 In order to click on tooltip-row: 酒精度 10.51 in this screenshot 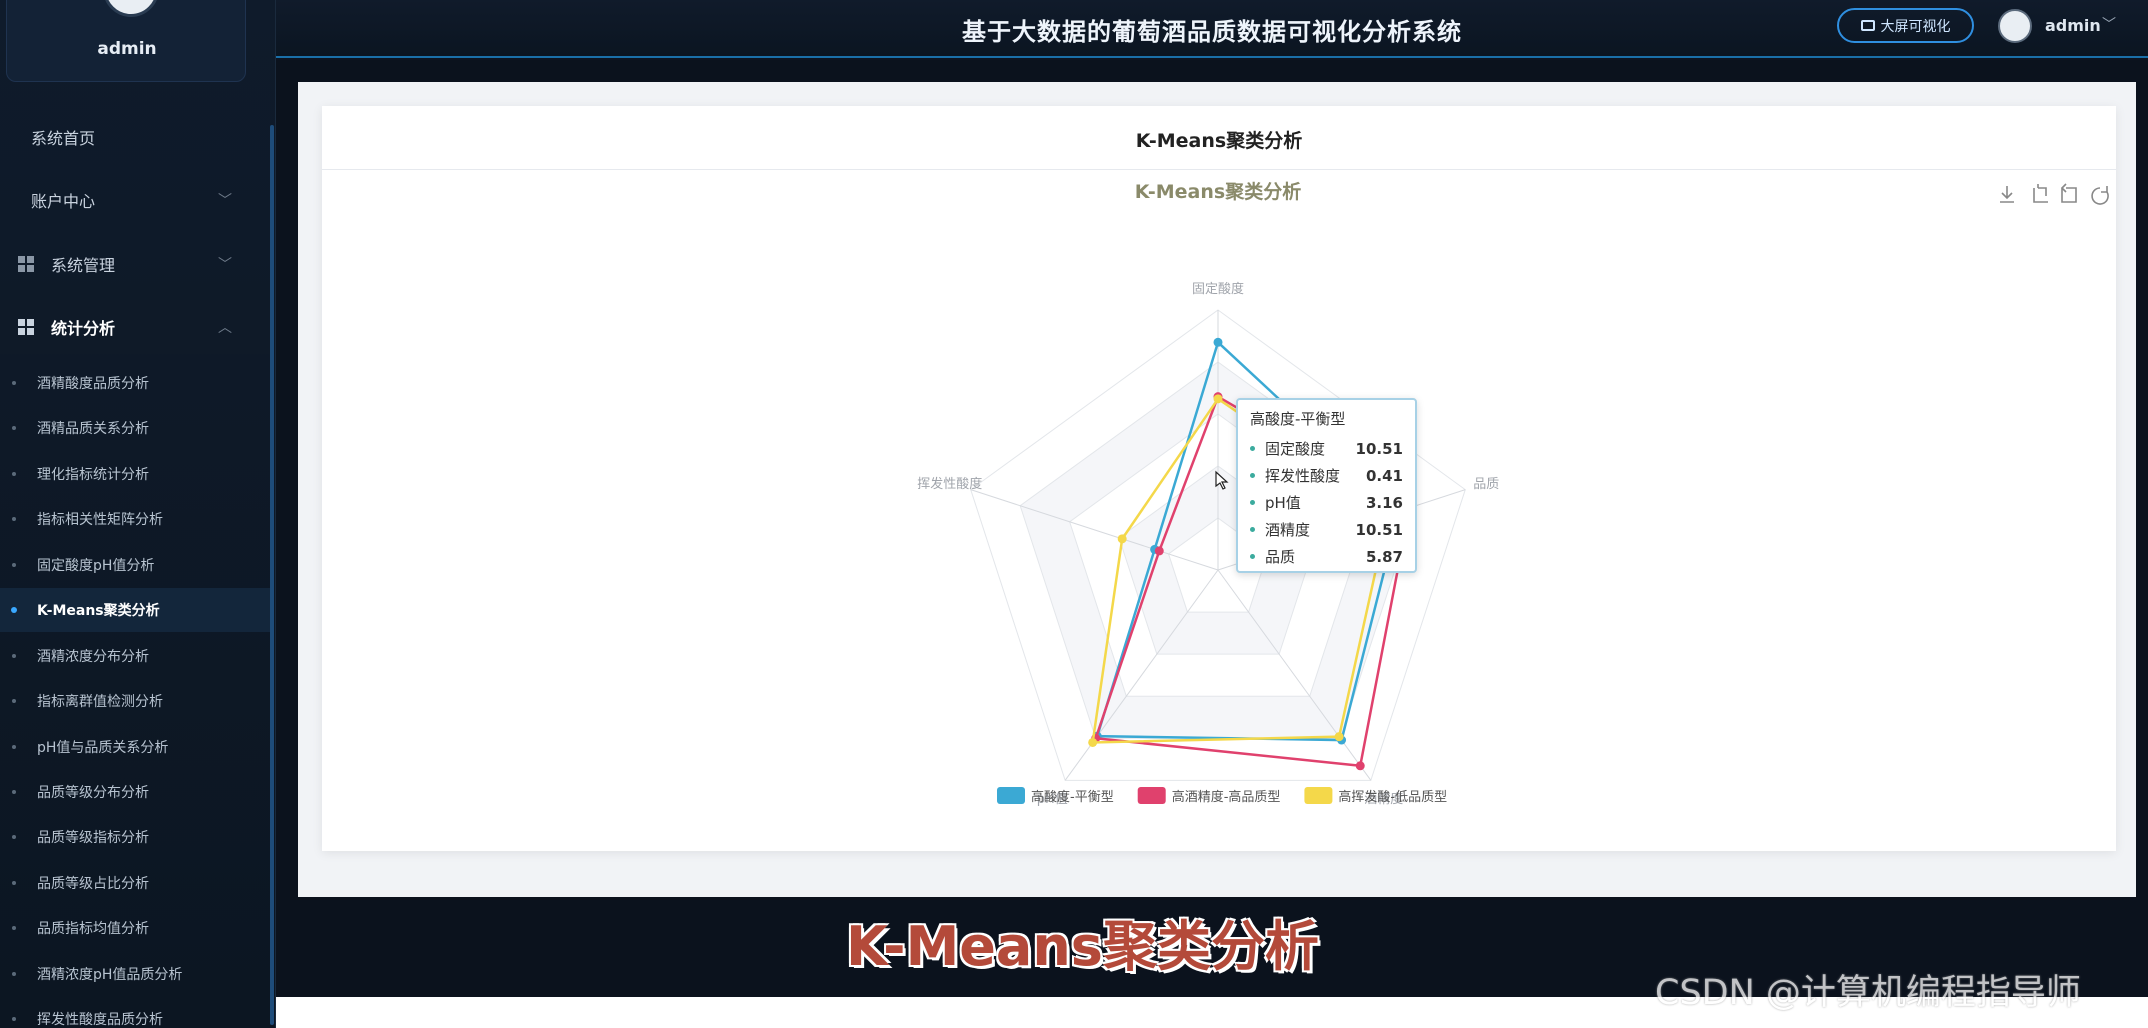, I will do `click(1326, 529)`.